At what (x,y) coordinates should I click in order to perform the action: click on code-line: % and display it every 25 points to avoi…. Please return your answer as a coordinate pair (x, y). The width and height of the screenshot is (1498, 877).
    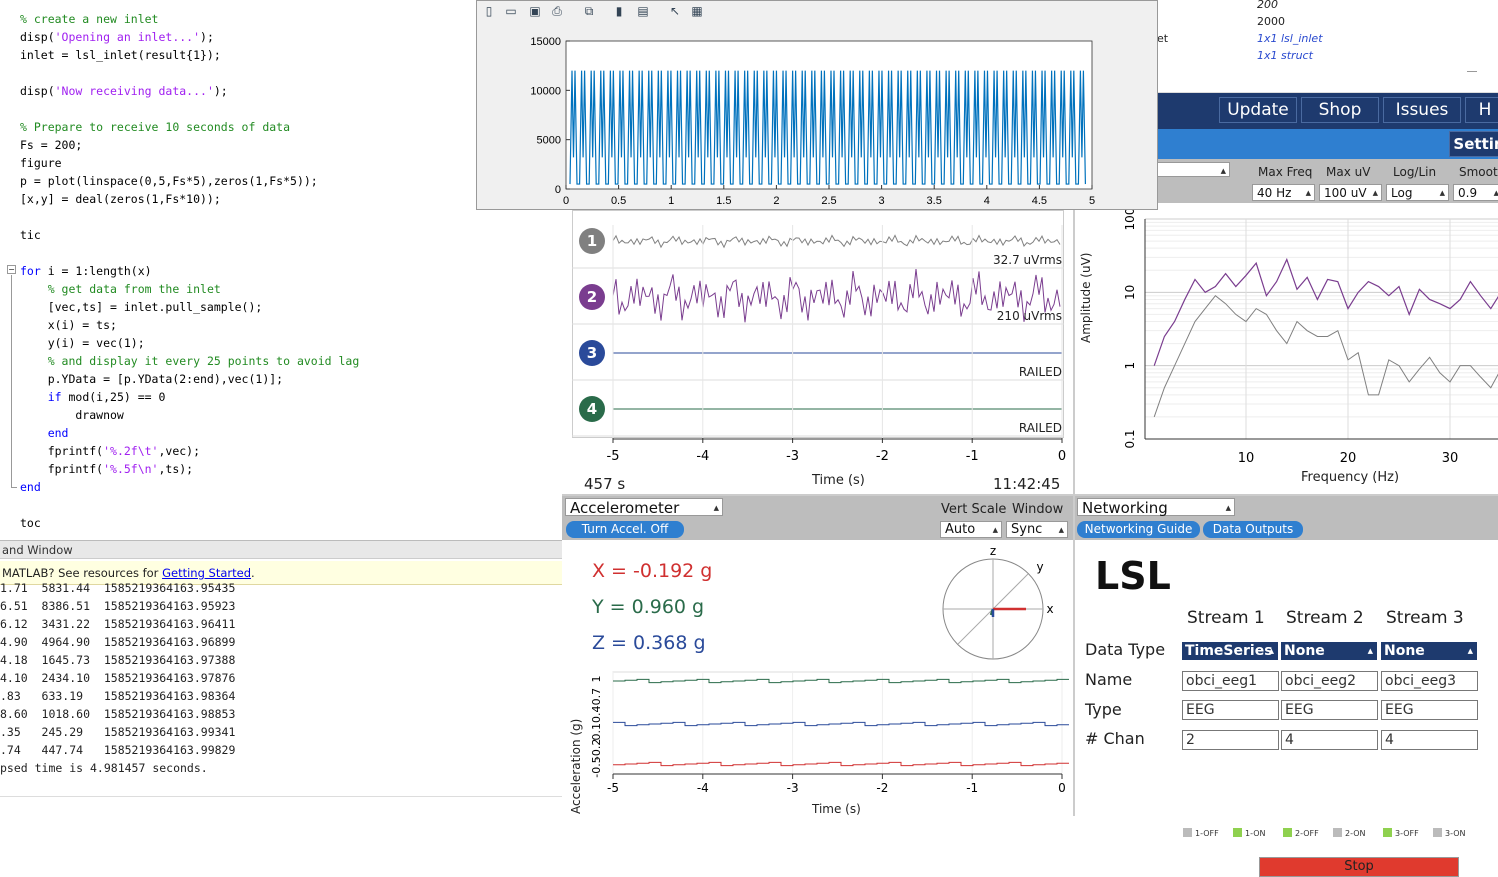
    Looking at the image, I should click on (190, 361).